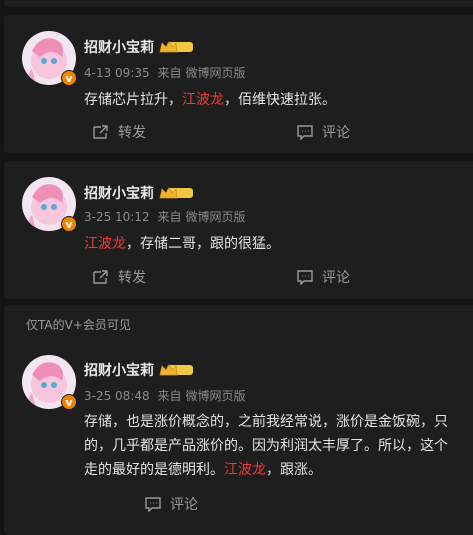 The image size is (473, 535). I want to click on post-meta: 3-25 10:12 来自 微博网页版, so click(167, 216).